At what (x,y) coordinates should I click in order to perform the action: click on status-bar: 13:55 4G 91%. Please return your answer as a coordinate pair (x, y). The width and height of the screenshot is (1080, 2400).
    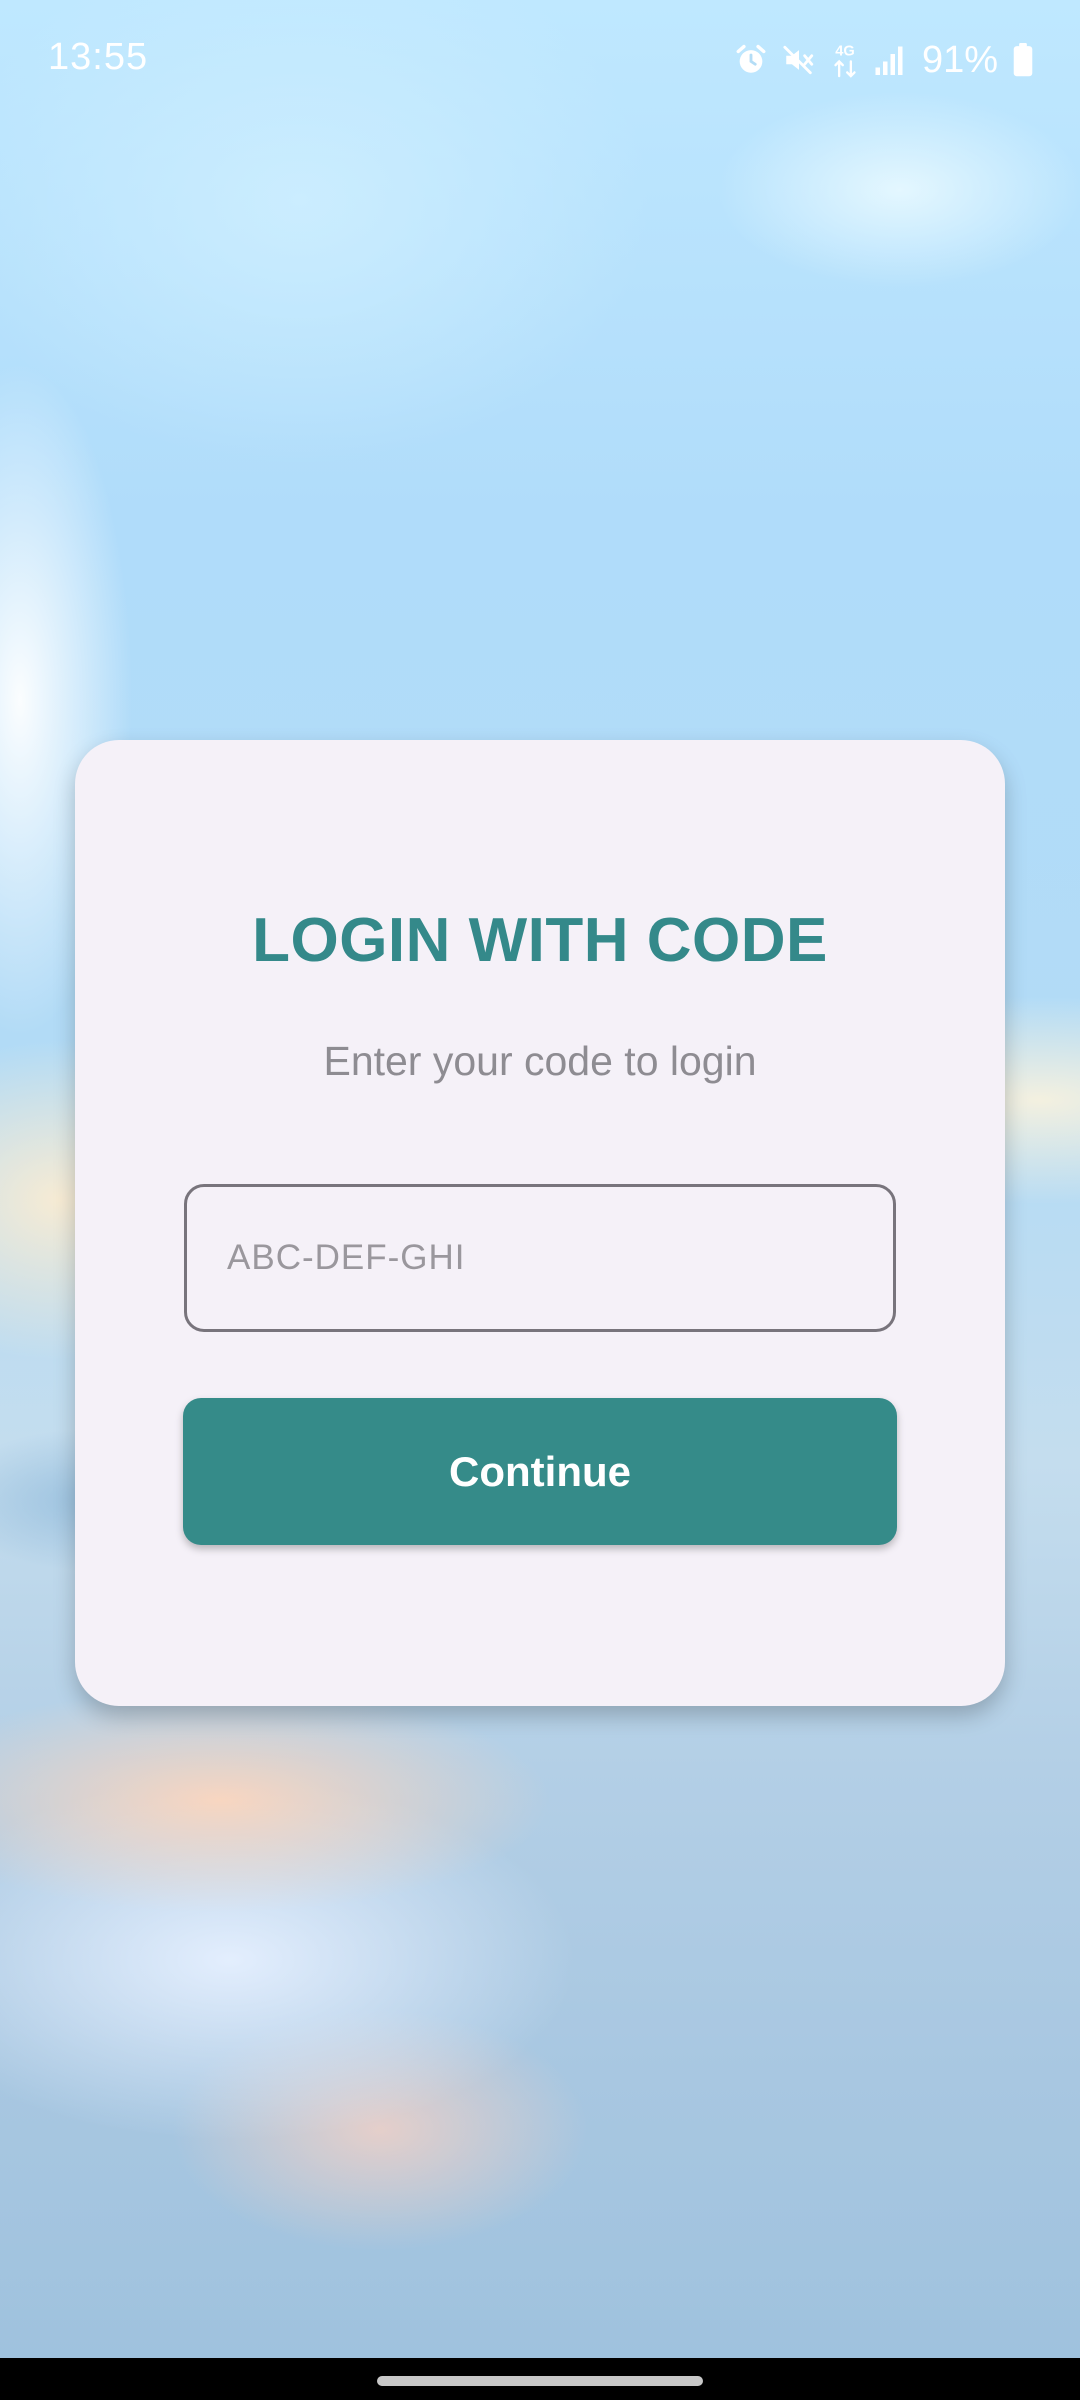
    Looking at the image, I should click on (540, 60).